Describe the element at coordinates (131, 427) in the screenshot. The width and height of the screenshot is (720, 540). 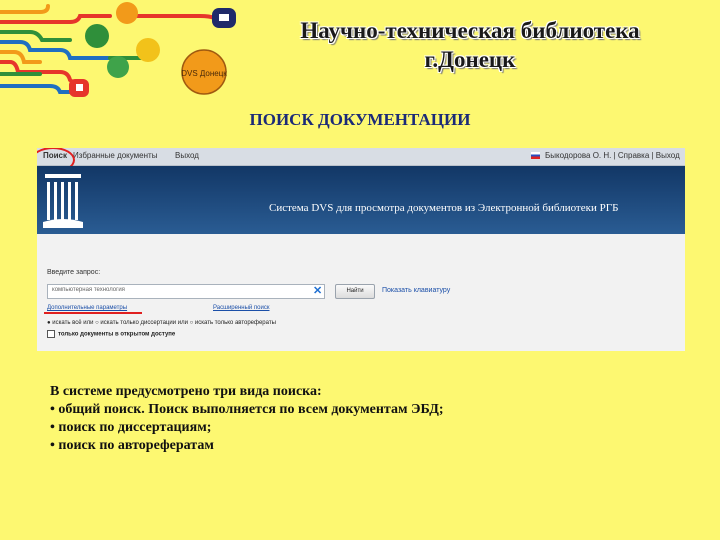
I see `bullet-dissertations: • поиск по диссертациям;` at that location.